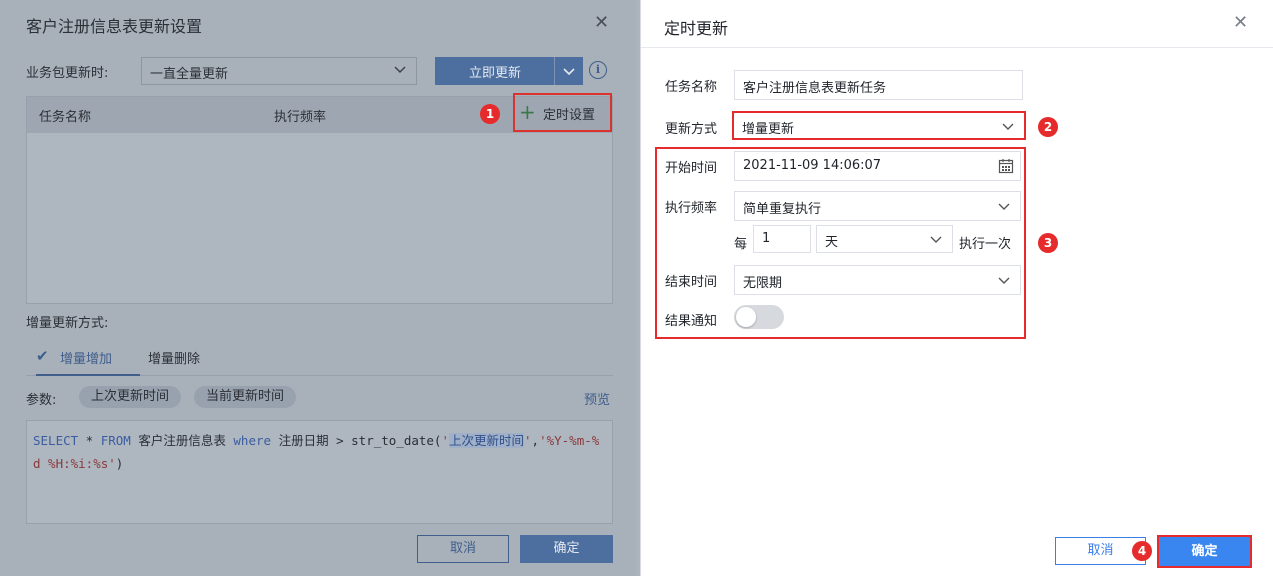 The width and height of the screenshot is (1273, 576). What do you see at coordinates (300, 117) in the screenshot?
I see `column-frequency: 执行频率` at bounding box center [300, 117].